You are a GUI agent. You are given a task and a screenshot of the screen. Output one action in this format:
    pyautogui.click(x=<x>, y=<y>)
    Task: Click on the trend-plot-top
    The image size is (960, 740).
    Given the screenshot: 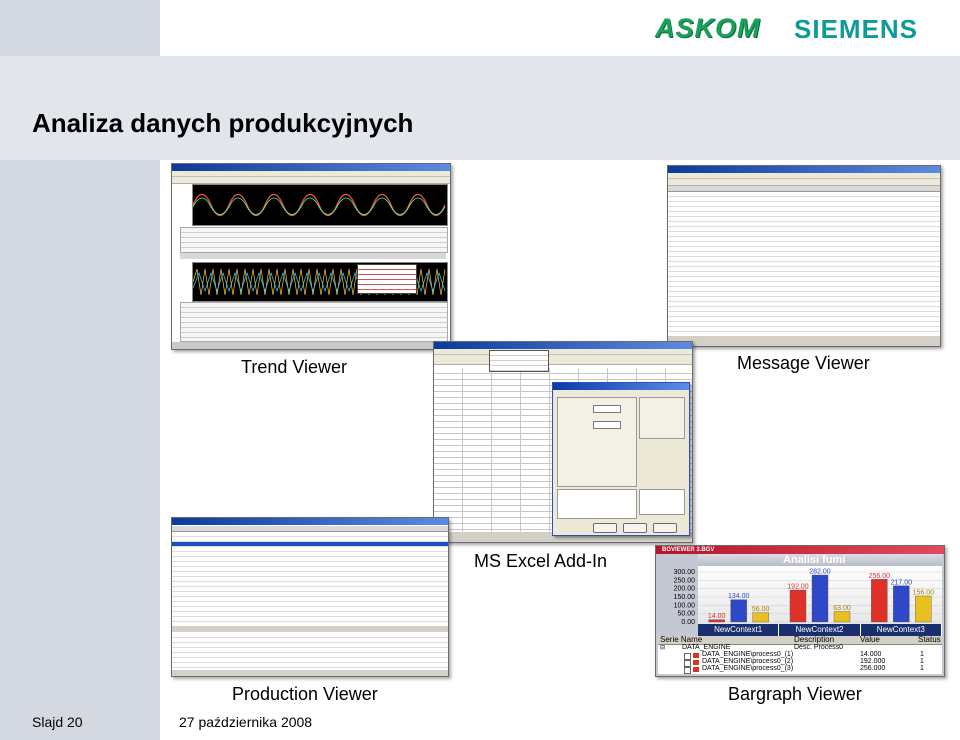 What is the action you would take?
    pyautogui.click(x=320, y=205)
    